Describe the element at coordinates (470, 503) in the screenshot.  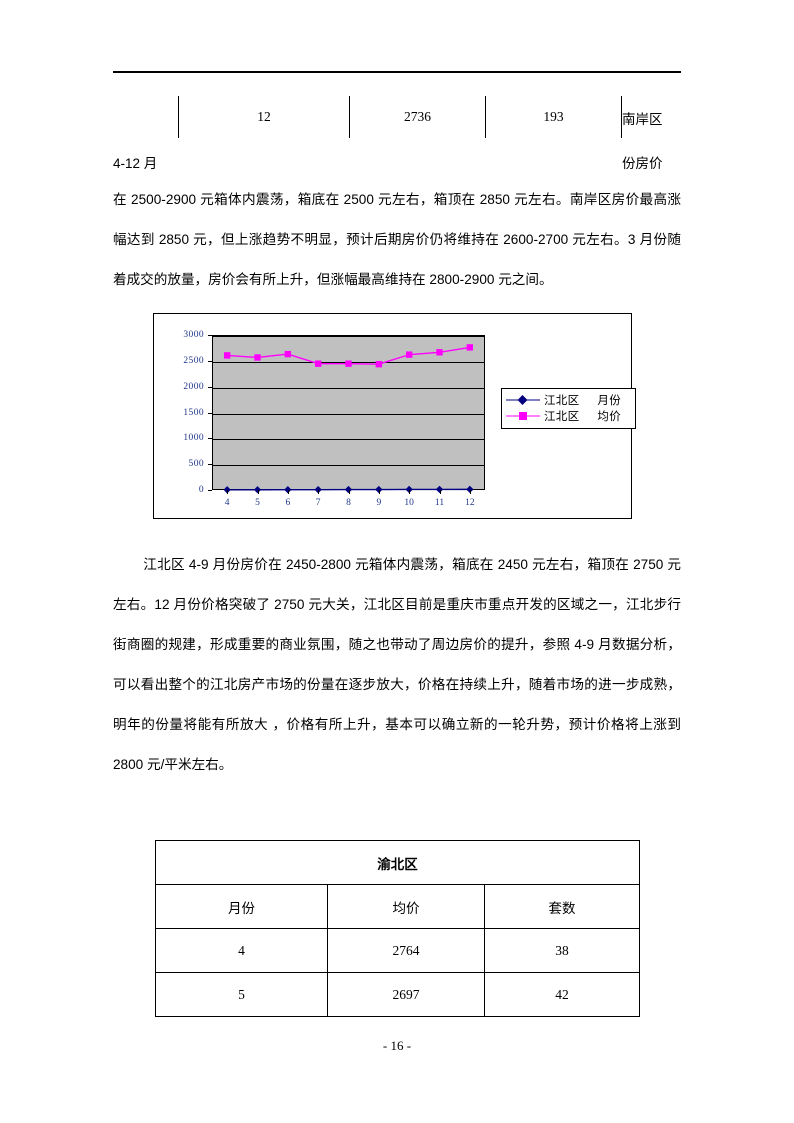
I see `chart-xtick-label: 12` at that location.